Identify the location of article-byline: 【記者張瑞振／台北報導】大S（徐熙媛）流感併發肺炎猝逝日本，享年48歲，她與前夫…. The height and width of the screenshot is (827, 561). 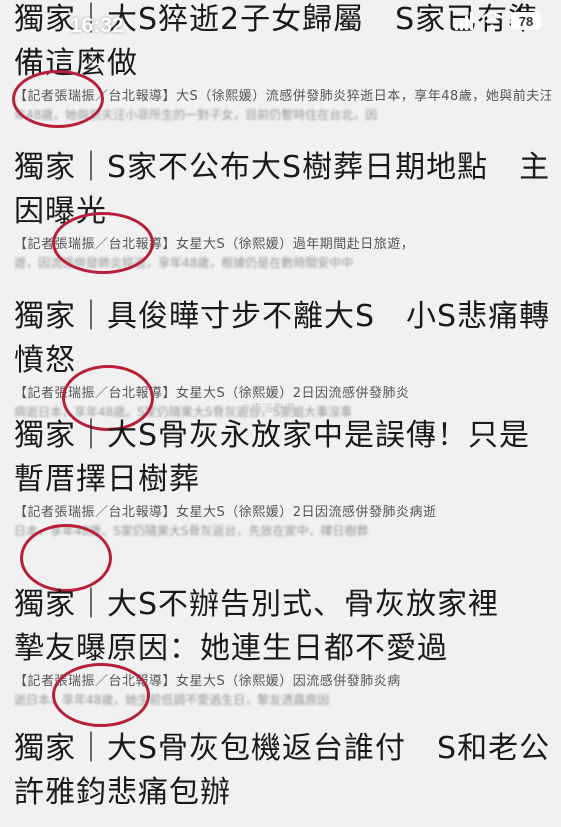
(282, 96).